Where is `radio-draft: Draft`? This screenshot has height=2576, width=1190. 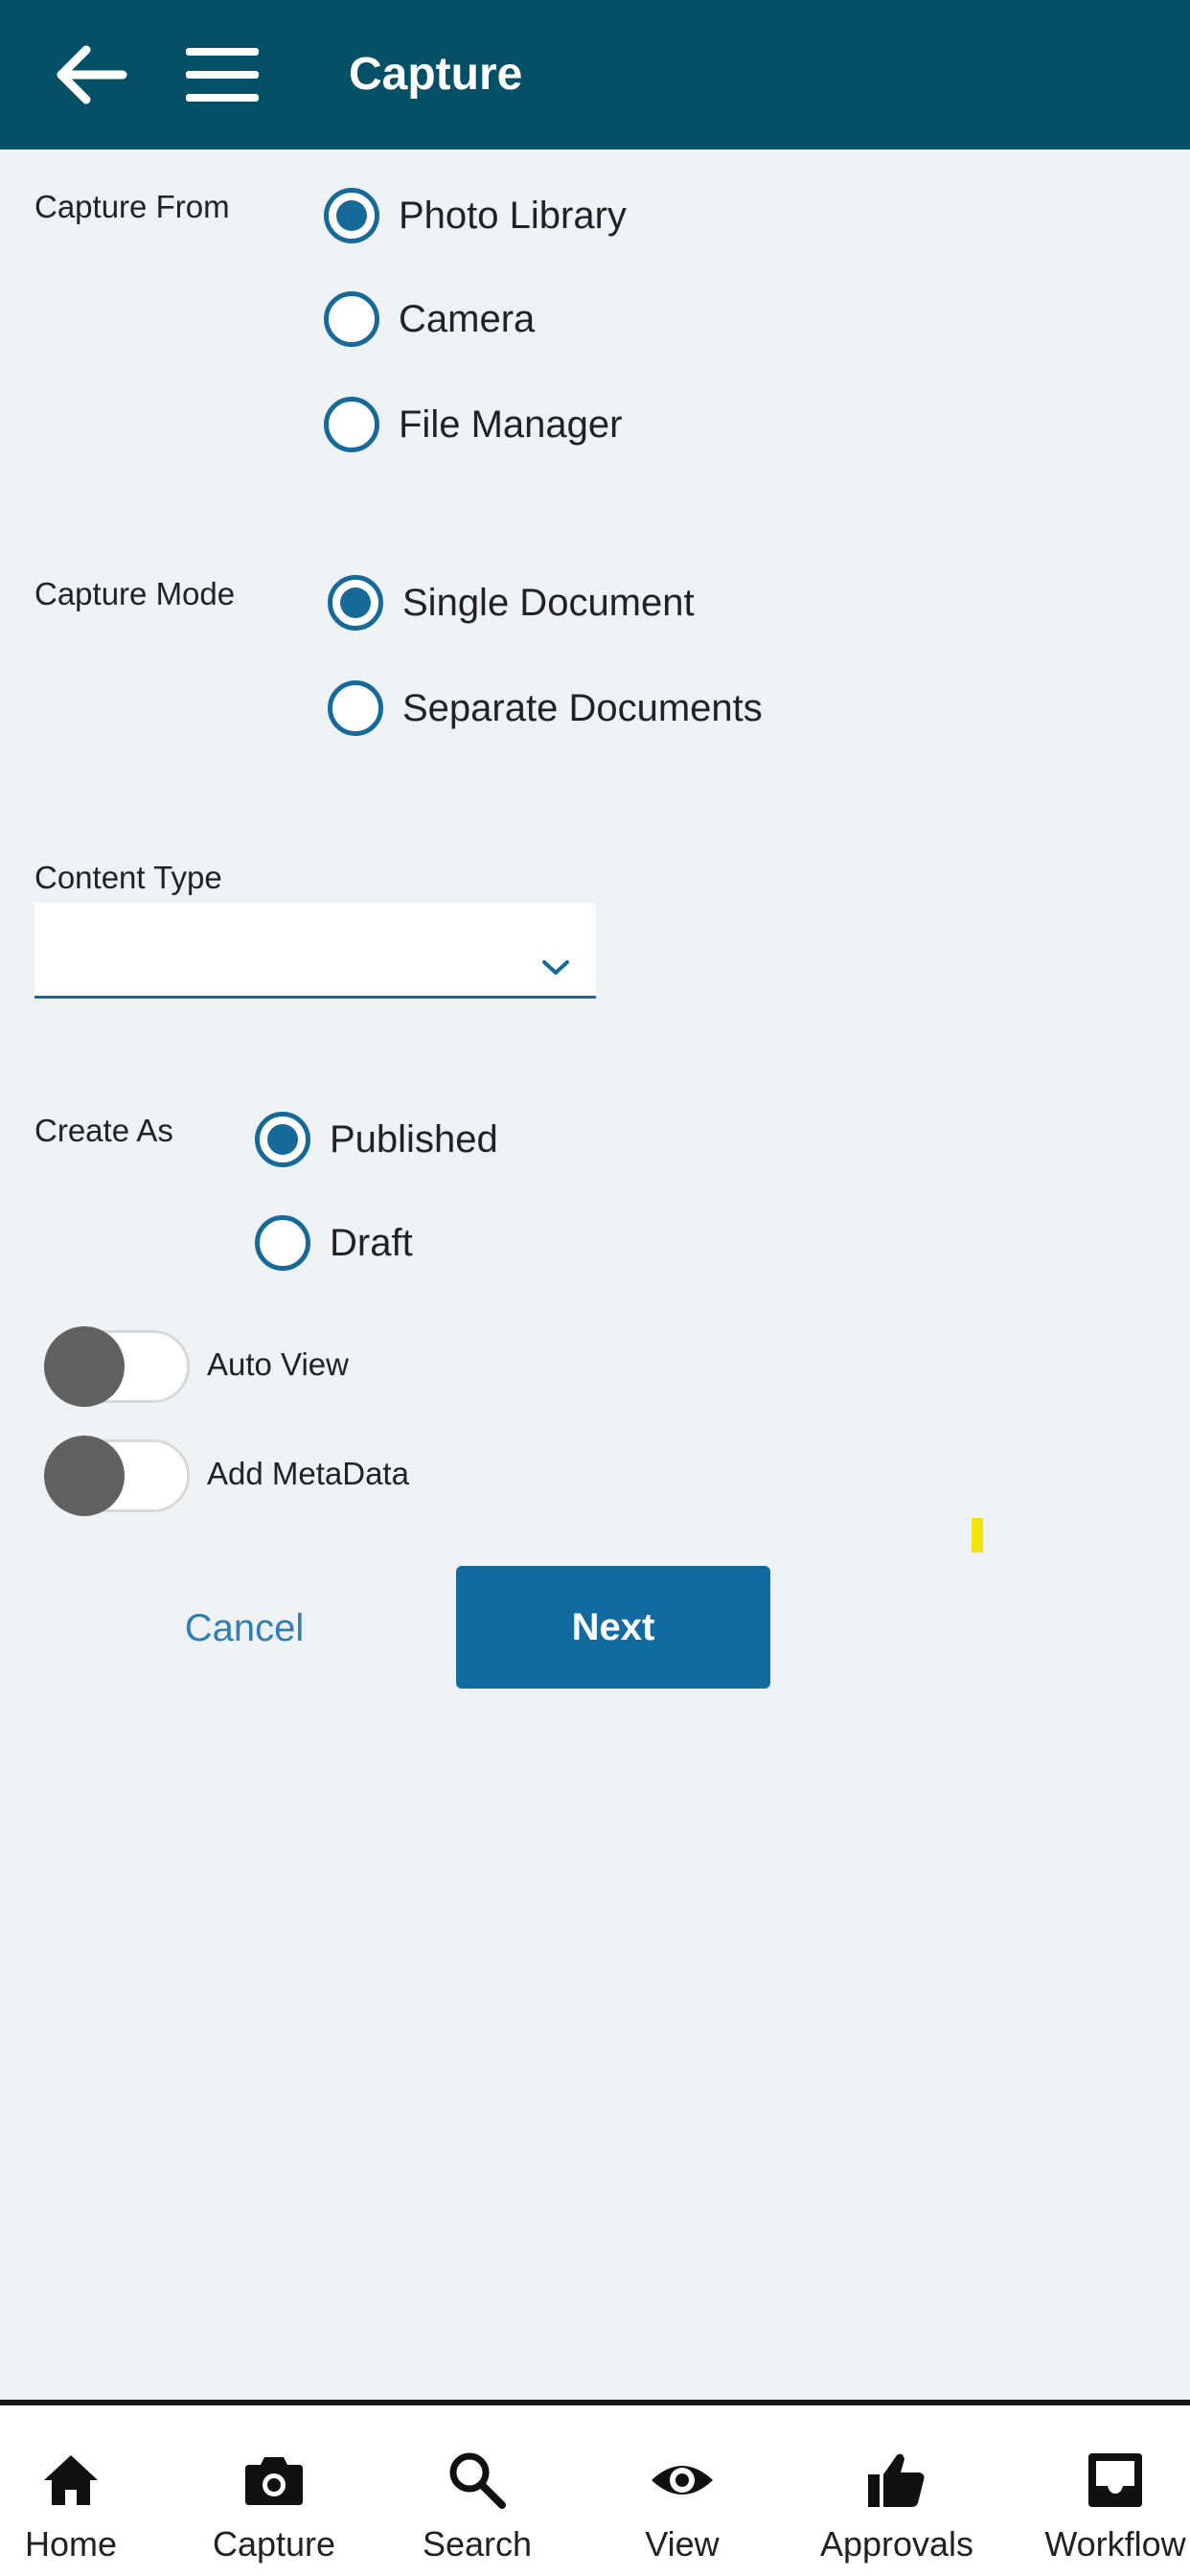
radio-draft: Draft is located at coordinates (334, 1242).